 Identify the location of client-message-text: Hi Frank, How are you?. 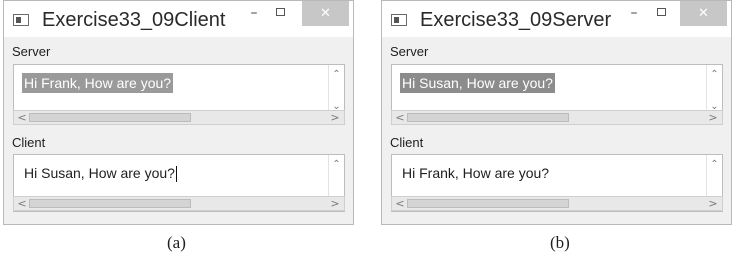
(475, 173).